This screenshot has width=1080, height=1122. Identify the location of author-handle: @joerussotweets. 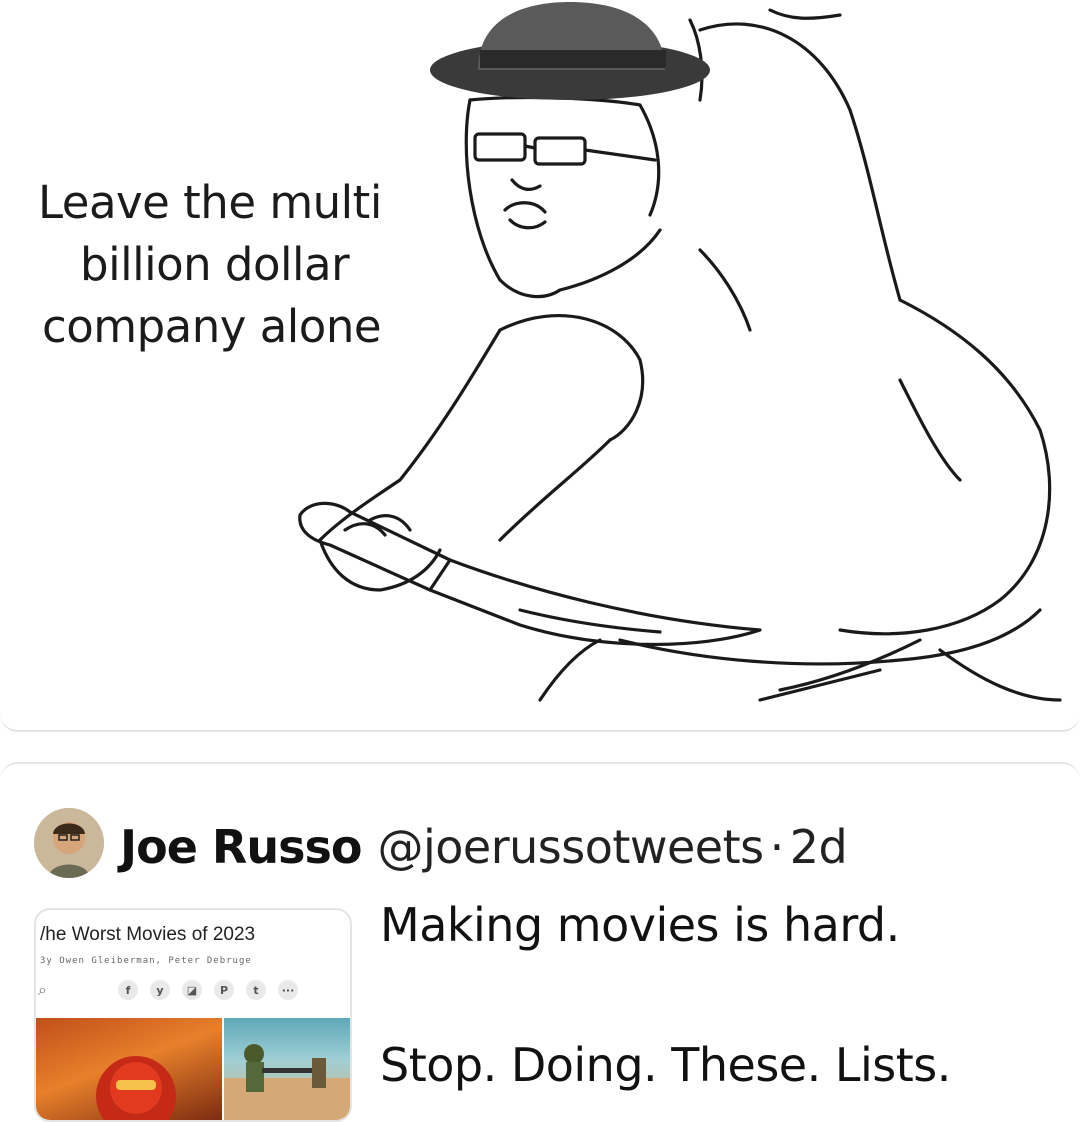
(570, 847).